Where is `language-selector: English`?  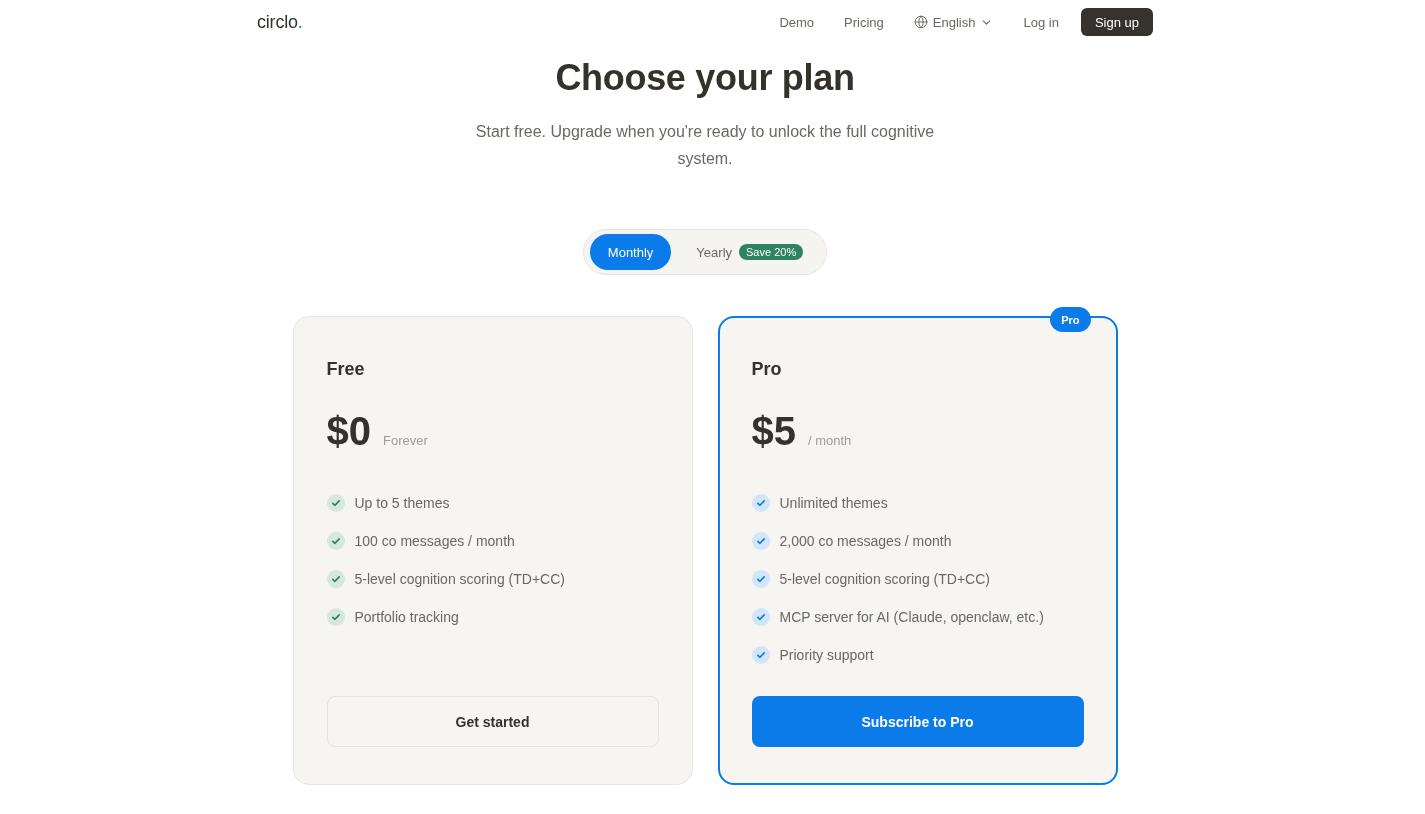 language-selector: English is located at coordinates (953, 22).